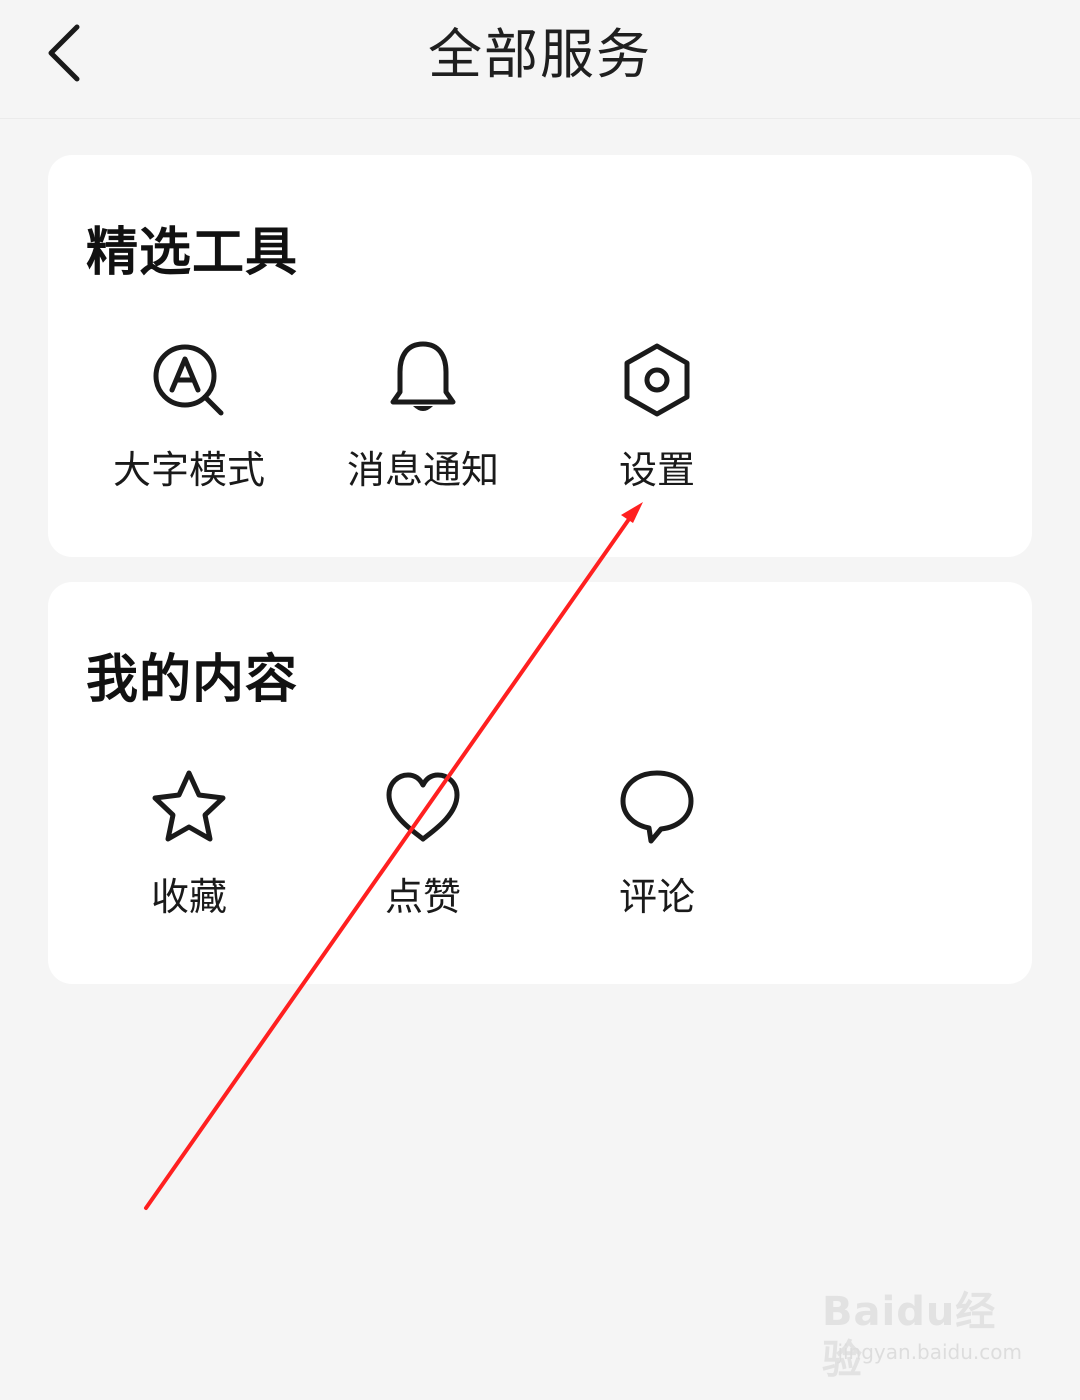 The width and height of the screenshot is (1080, 1400). What do you see at coordinates (189, 425) in the screenshot?
I see `tile-large-font-mode: 大字模式` at bounding box center [189, 425].